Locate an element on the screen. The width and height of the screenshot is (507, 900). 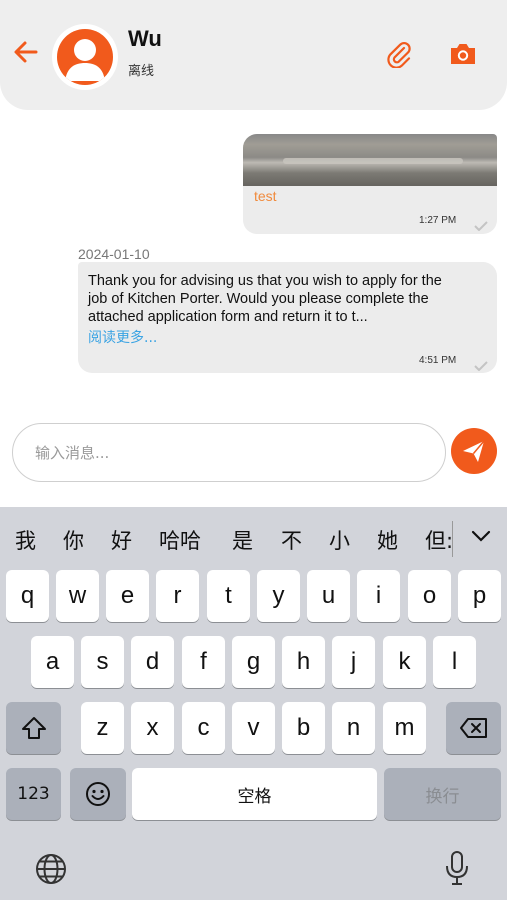
message-date: 2024-01-10 is located at coordinates (114, 254).